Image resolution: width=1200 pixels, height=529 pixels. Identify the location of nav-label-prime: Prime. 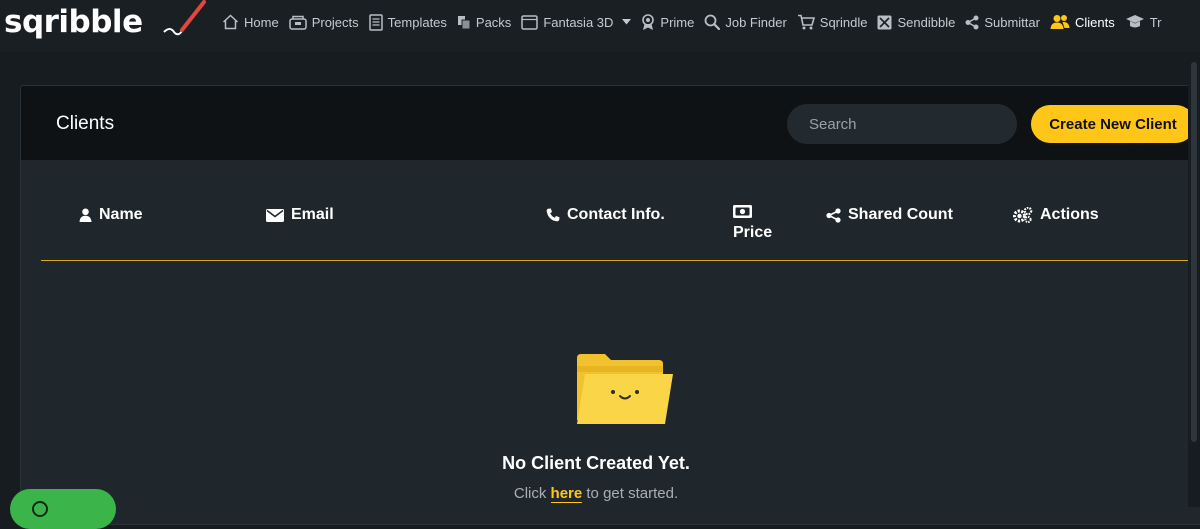
(677, 22).